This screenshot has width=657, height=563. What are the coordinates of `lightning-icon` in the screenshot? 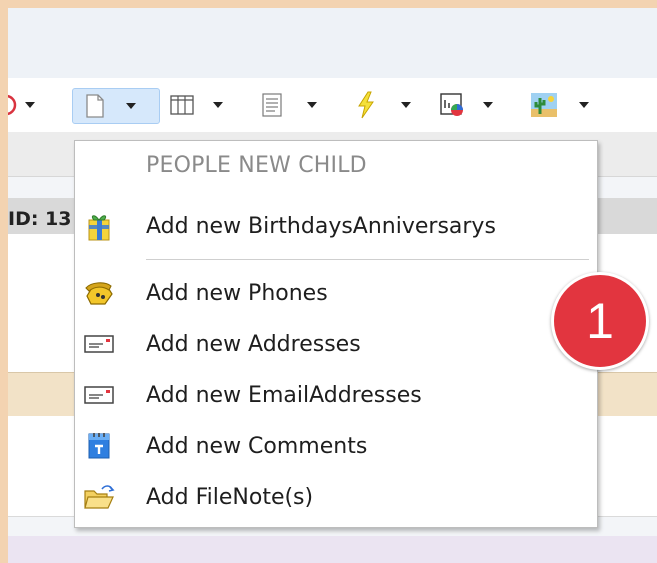 It's located at (366, 105).